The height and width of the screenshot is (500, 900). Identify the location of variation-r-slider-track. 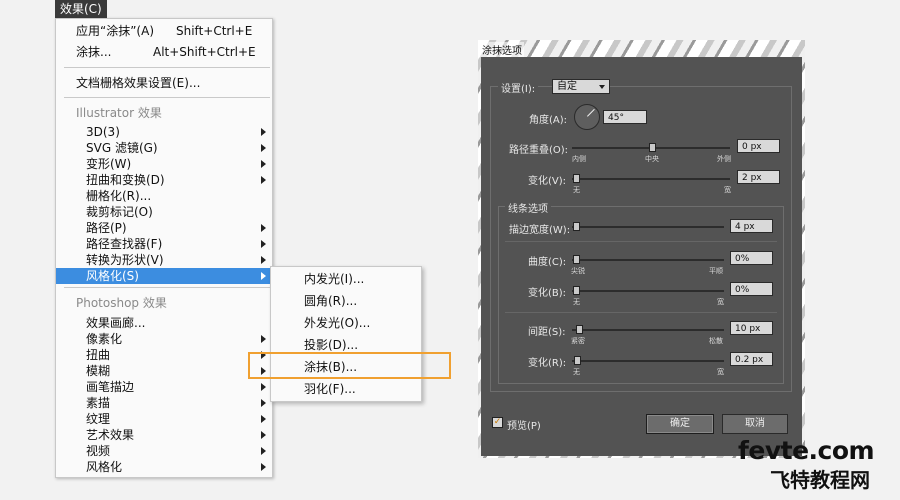
(648, 361).